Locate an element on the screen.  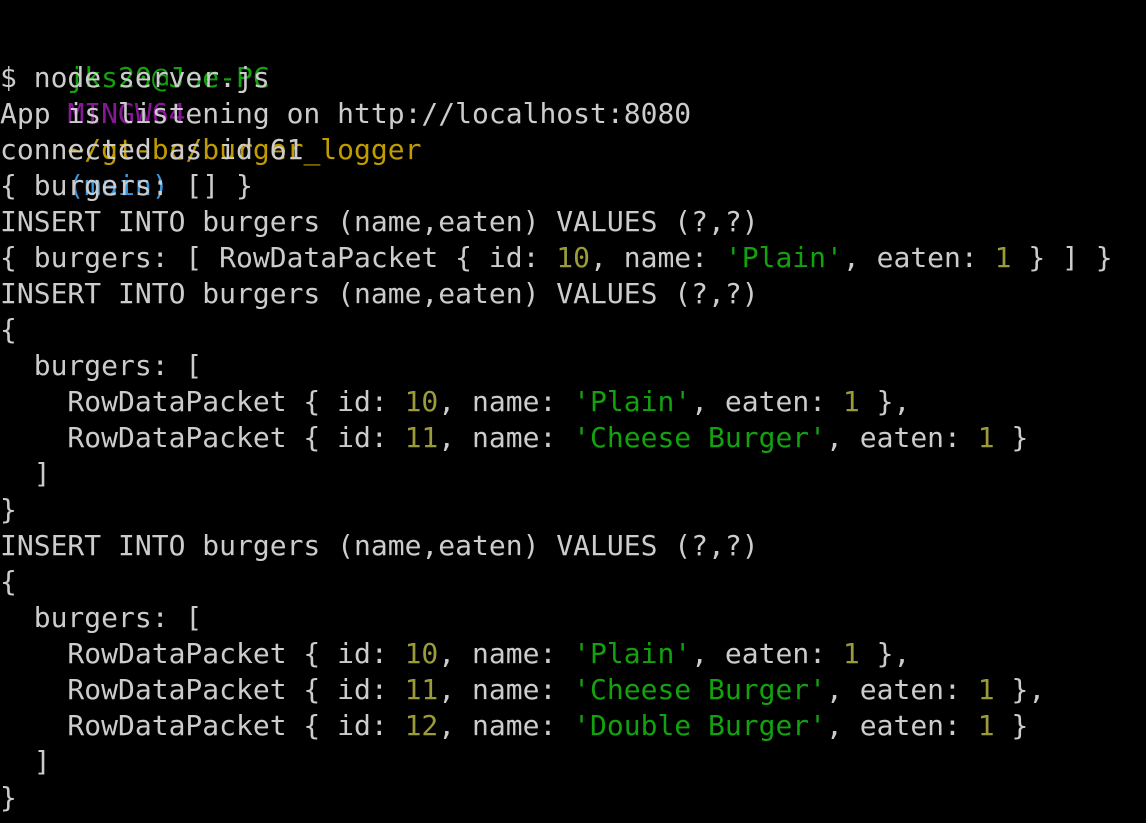
text-token: { burgers: [ RowDataPacket { id: is located at coordinates (278, 257).